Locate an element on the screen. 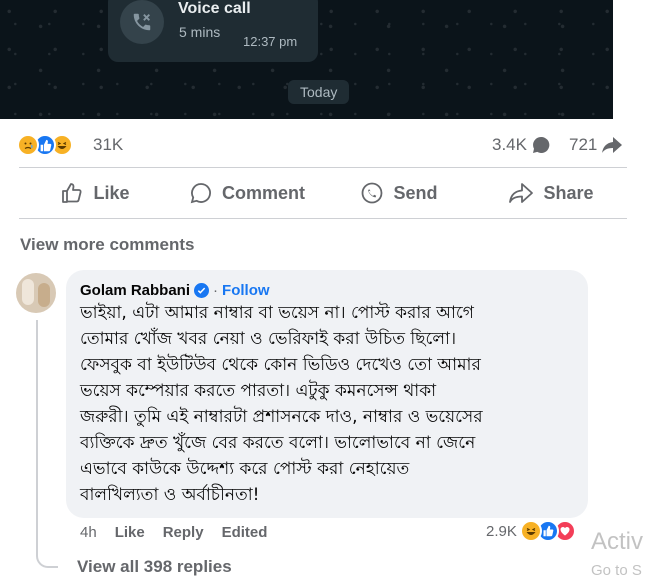  comment-button: Comment is located at coordinates (247, 193).